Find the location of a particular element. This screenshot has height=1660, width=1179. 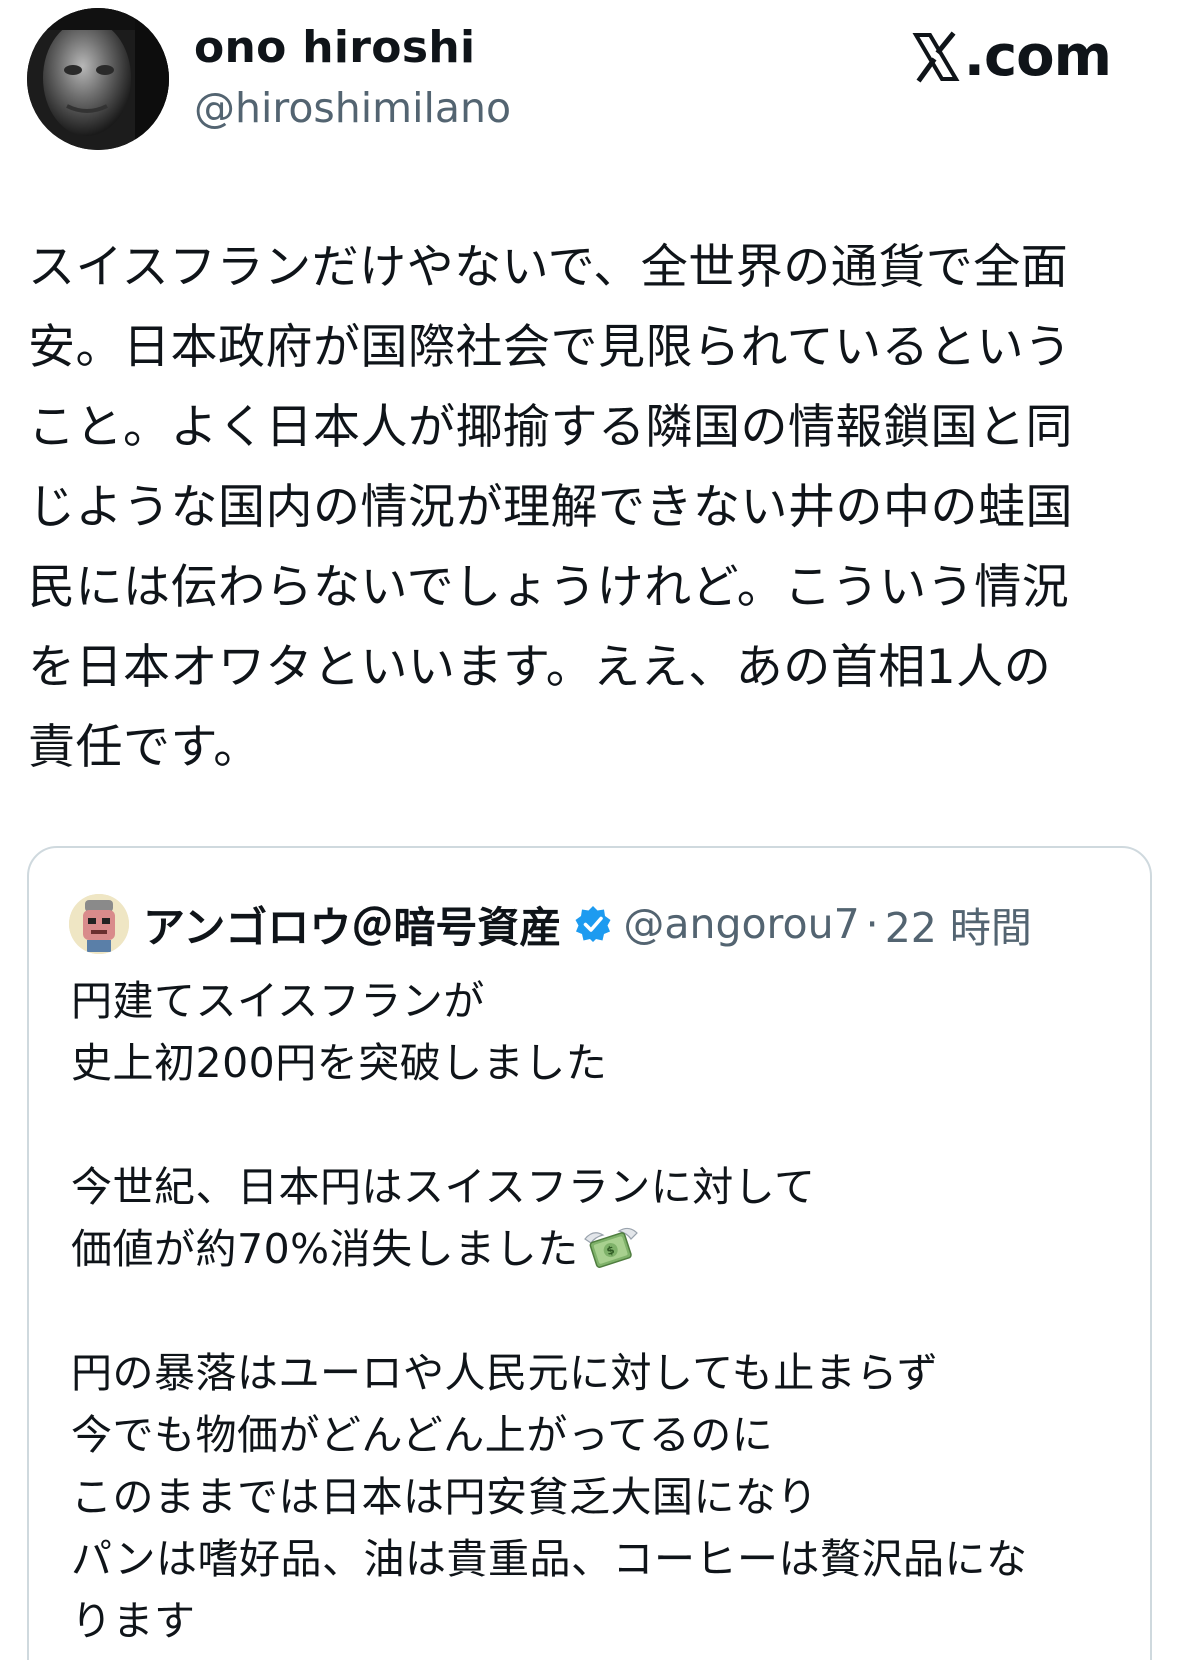

quote-line: このままでは日本は円安貧乏大国になり is located at coordinates (444, 1497).